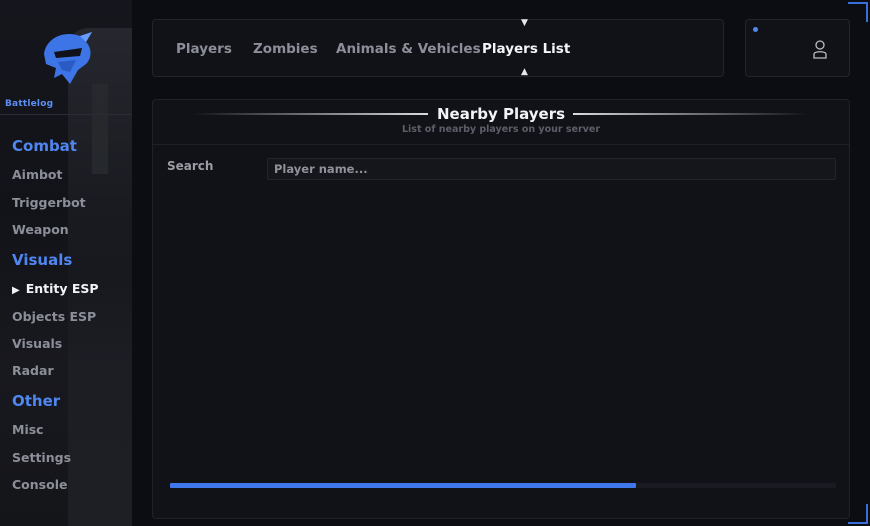  Describe the element at coordinates (54, 316) in the screenshot. I see `sidebar-item-objects-esp: Objects ESP` at that location.